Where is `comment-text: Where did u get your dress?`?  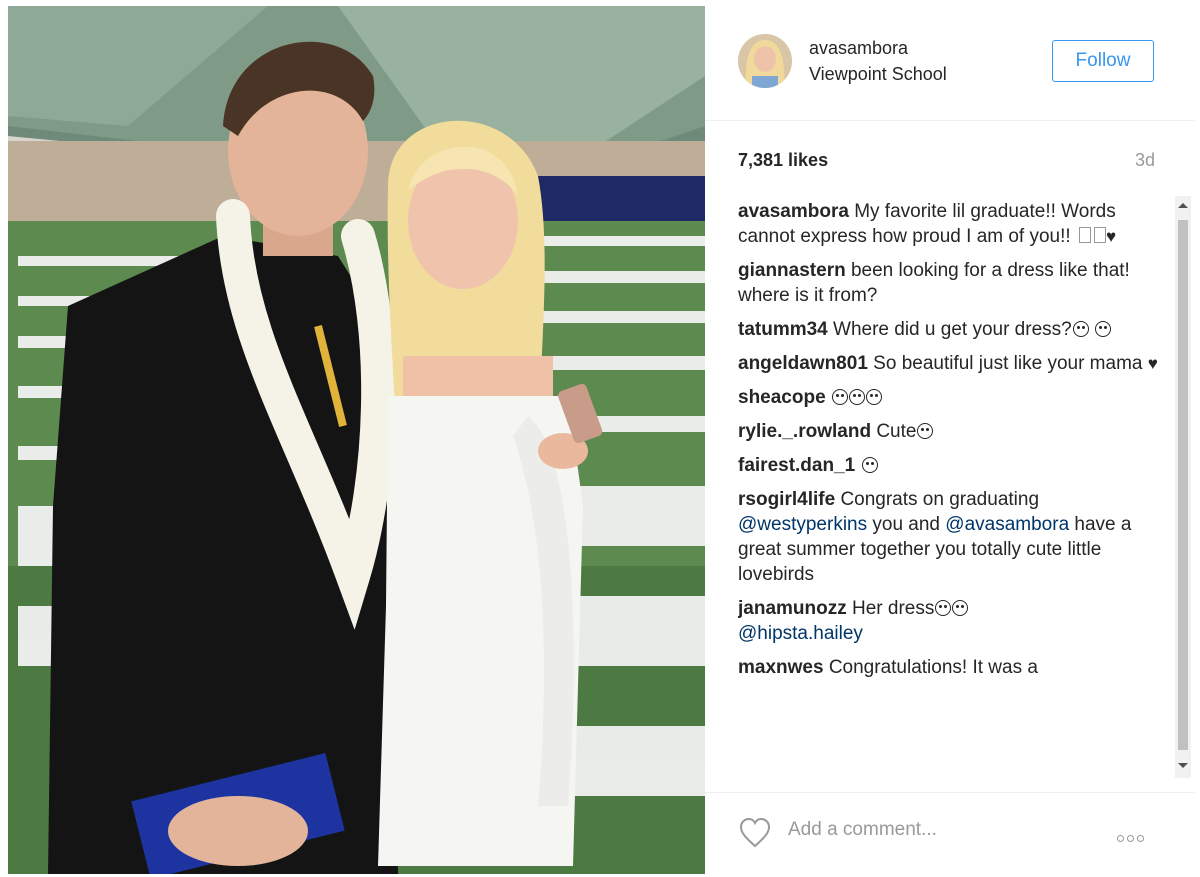 comment-text: Where did u get your dress? is located at coordinates (952, 329).